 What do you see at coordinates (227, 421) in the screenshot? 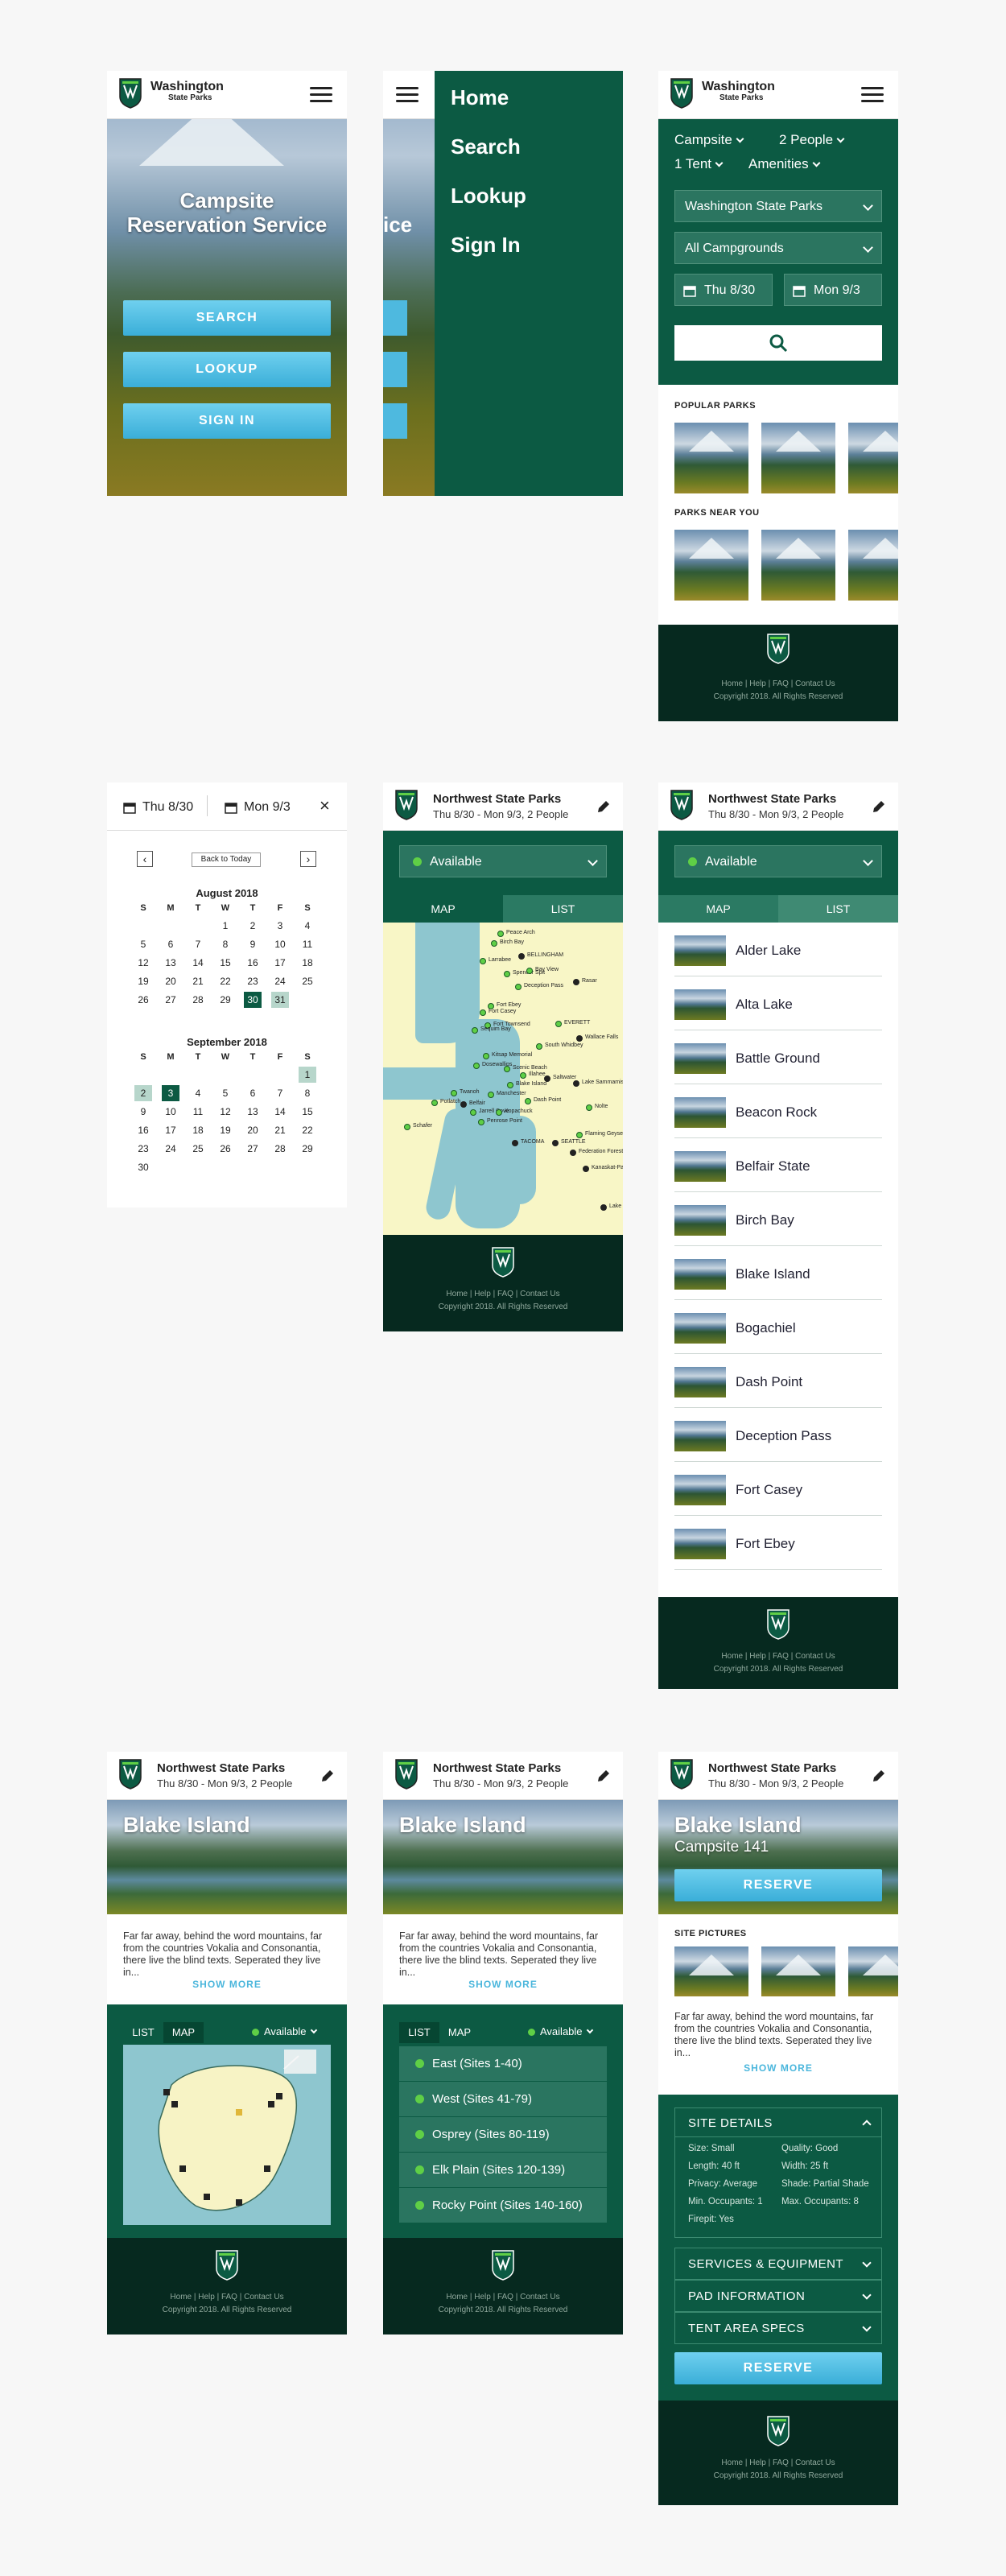
I see `sign-in-button: SIGN IN` at bounding box center [227, 421].